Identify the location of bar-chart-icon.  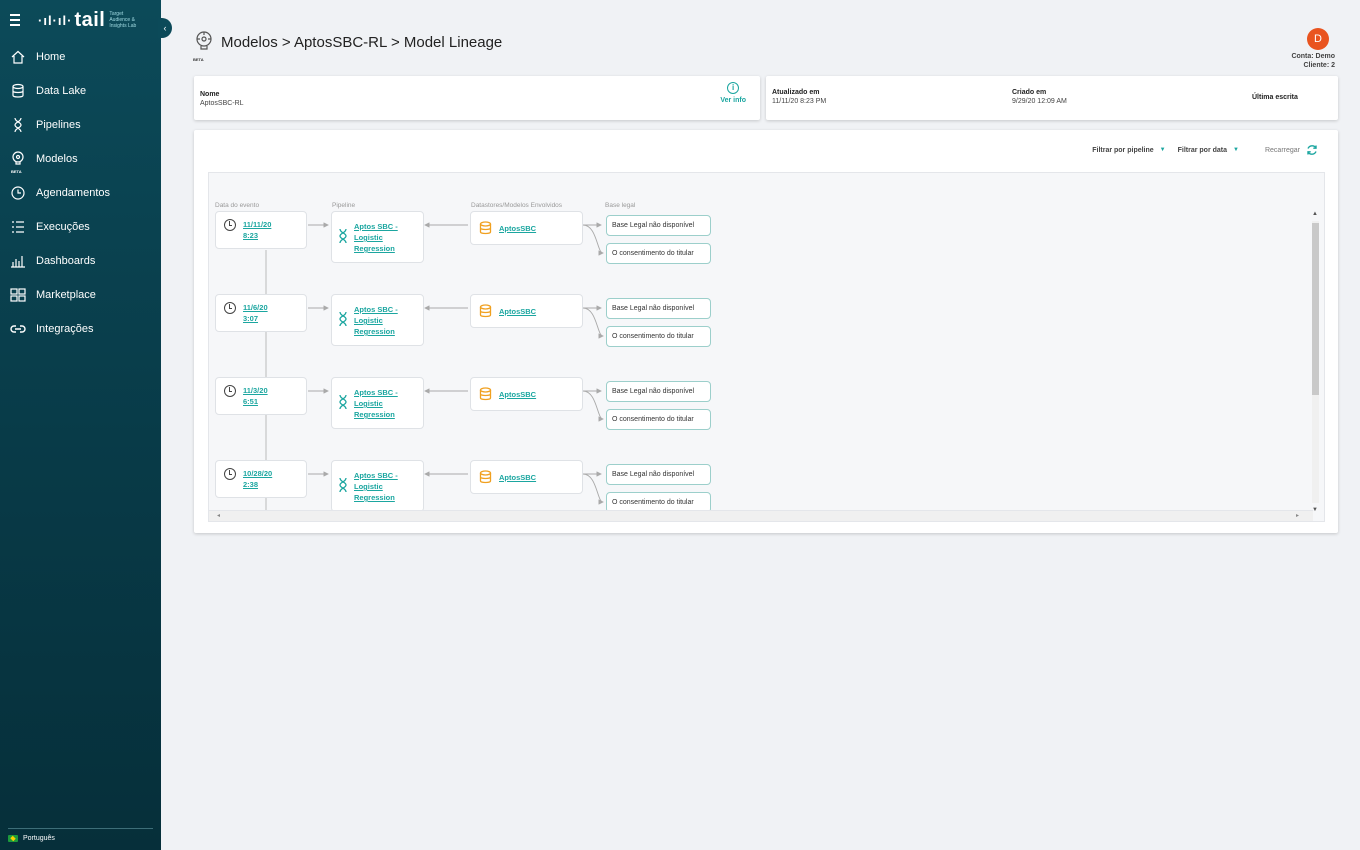
(18, 261).